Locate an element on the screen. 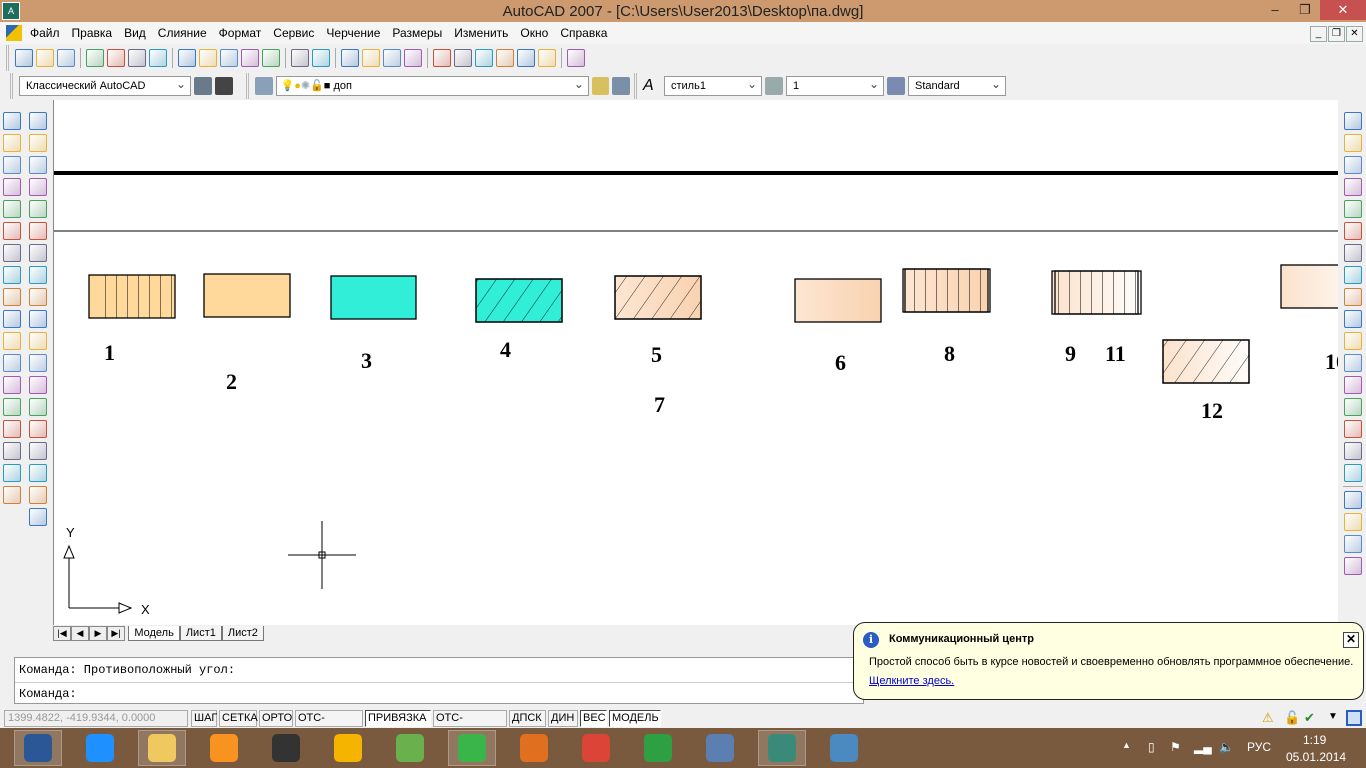  taskbar-app-internet-explorer is located at coordinates (100, 748).